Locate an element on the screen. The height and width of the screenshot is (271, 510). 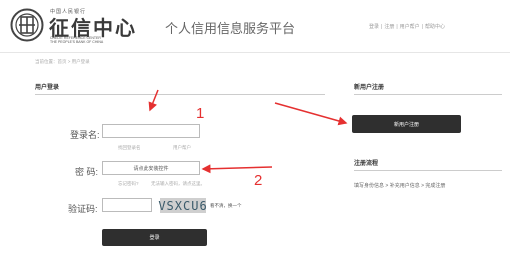
site-title: 个人信用信息服务平台 is located at coordinates (230, 28).